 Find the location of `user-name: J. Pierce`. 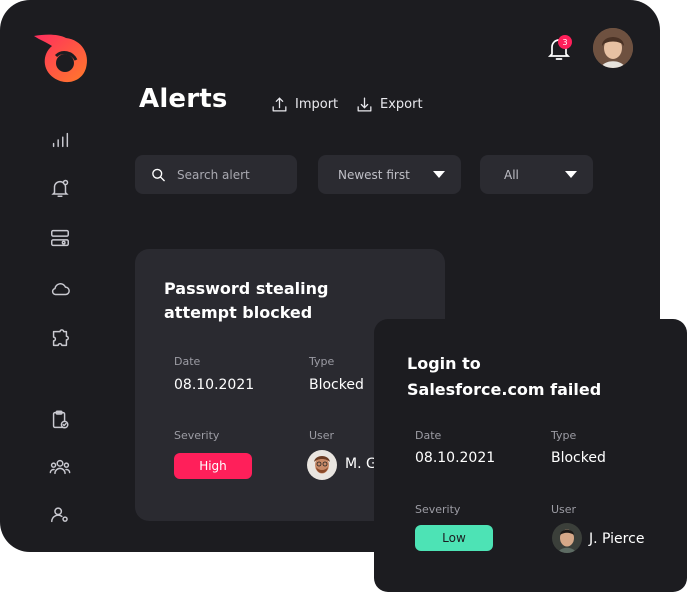

user-name: J. Pierce is located at coordinates (617, 539).